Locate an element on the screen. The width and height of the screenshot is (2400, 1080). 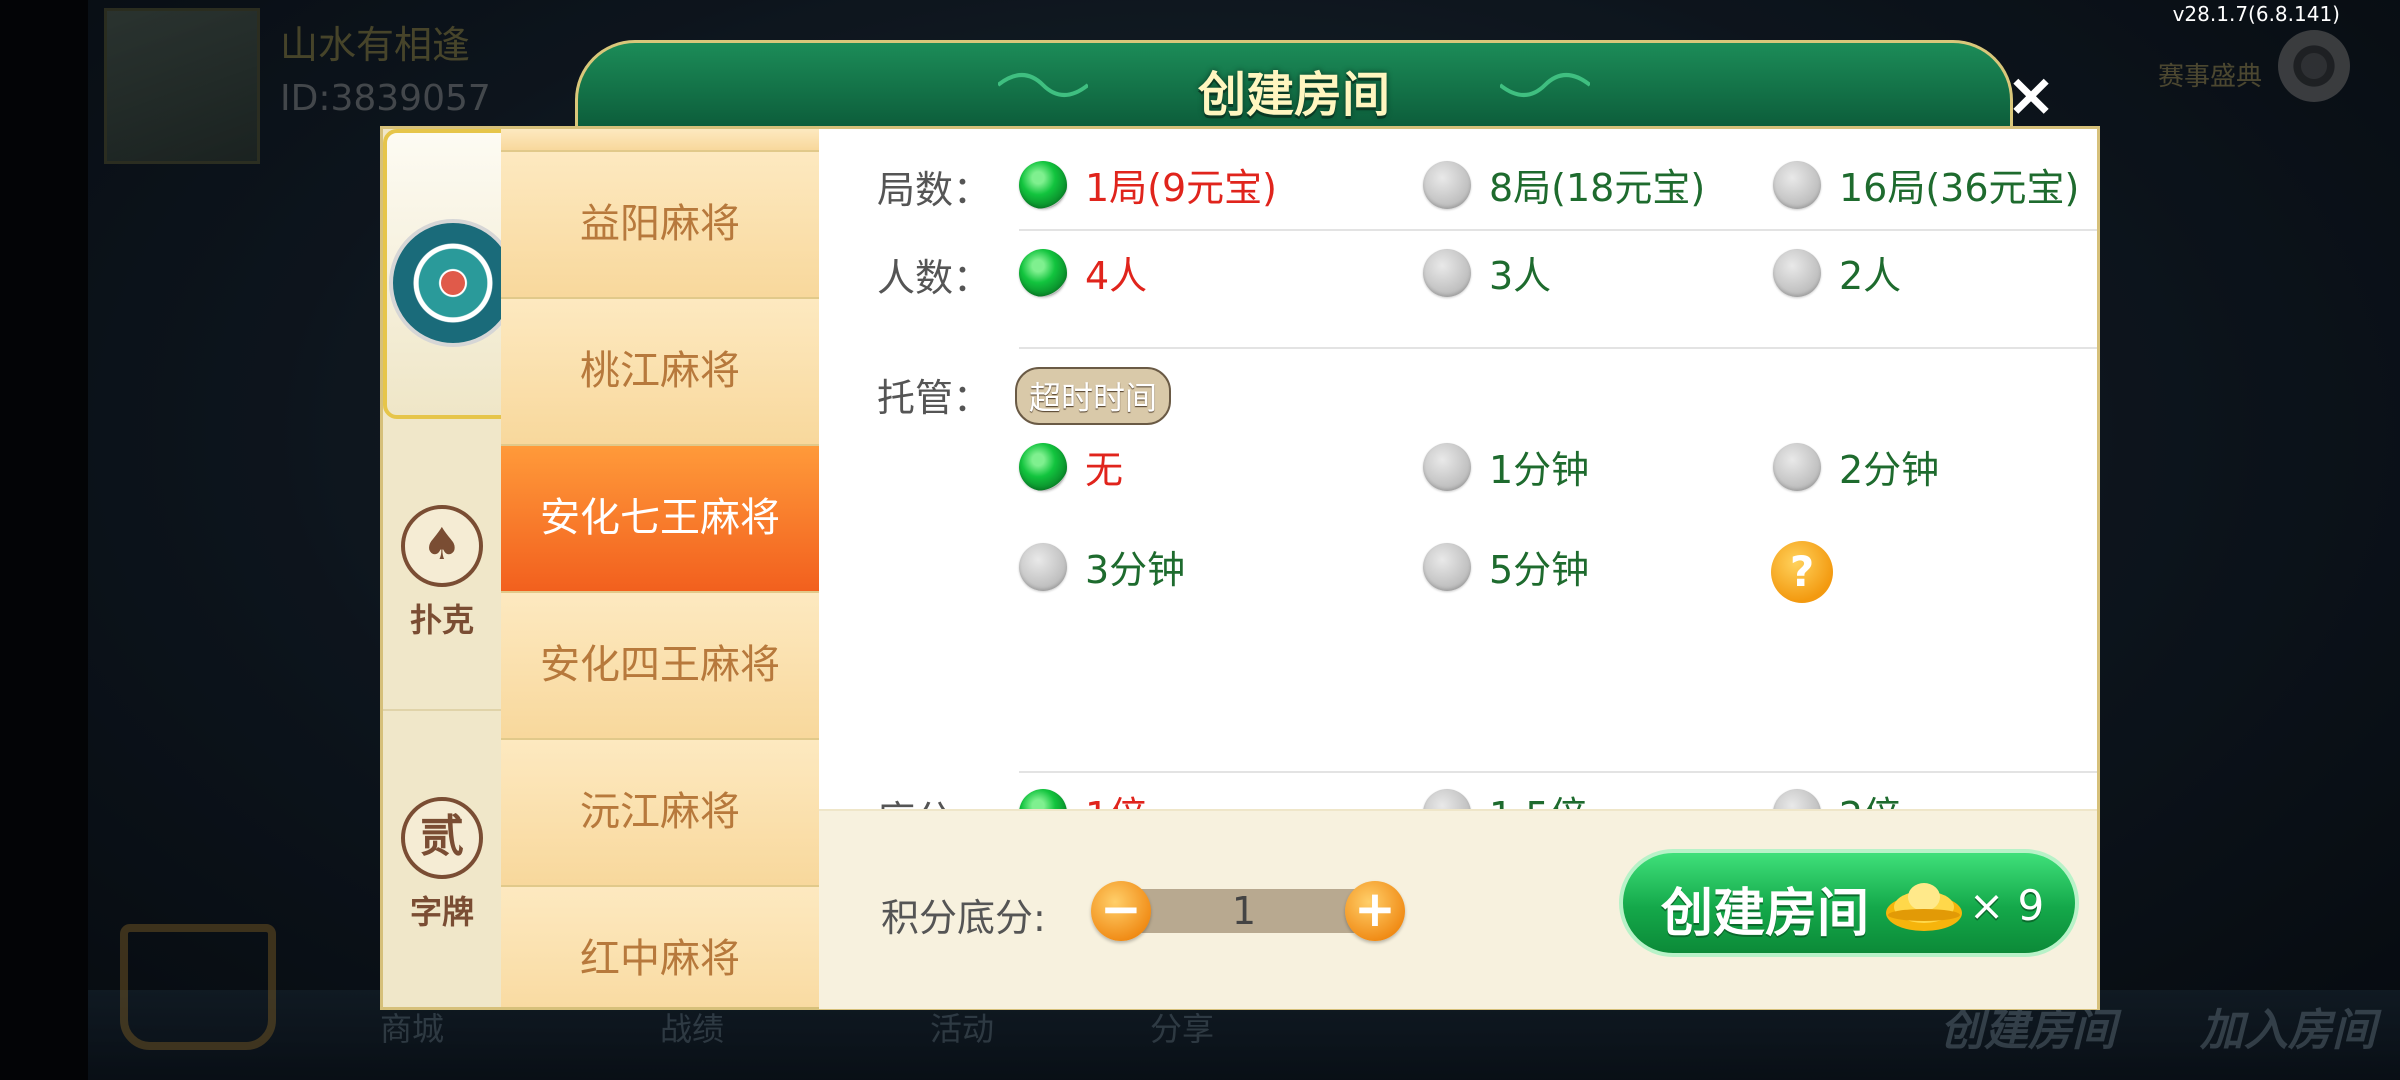
right-ornament-icon is located at coordinates (1545, 85).